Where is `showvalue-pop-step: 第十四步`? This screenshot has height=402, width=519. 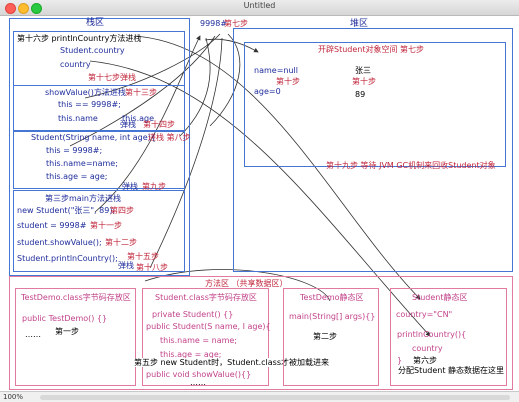 showvalue-pop-step: 第十四步 is located at coordinates (159, 124).